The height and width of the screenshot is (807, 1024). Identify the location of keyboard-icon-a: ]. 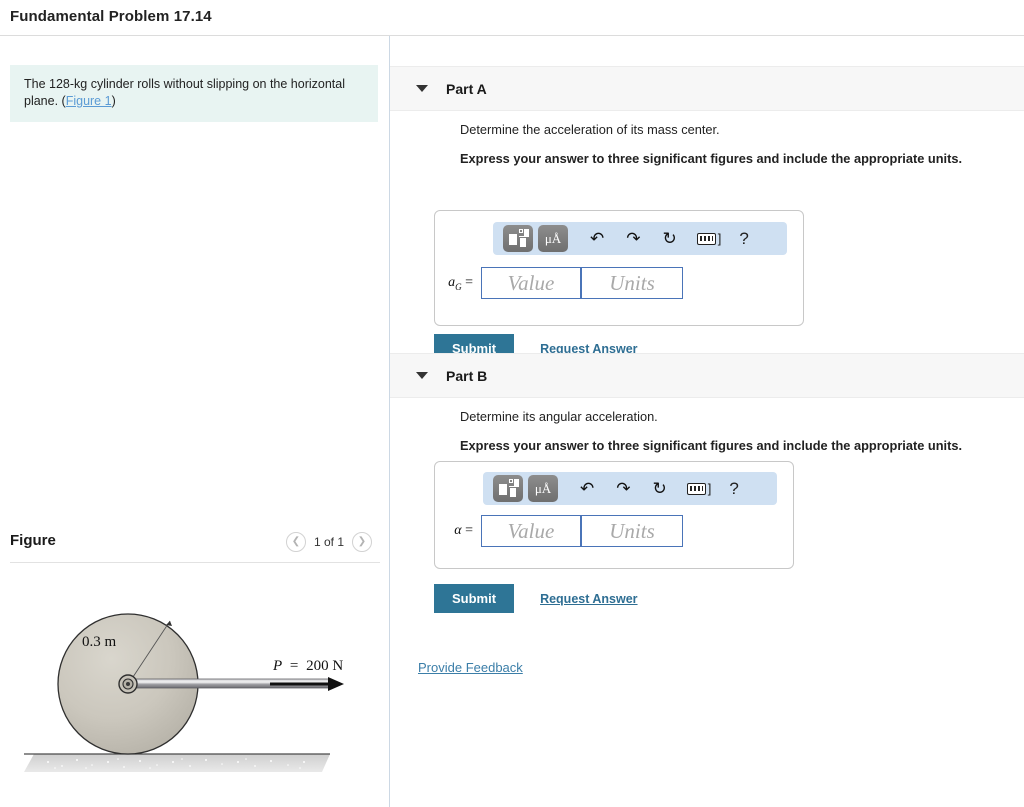
(709, 238).